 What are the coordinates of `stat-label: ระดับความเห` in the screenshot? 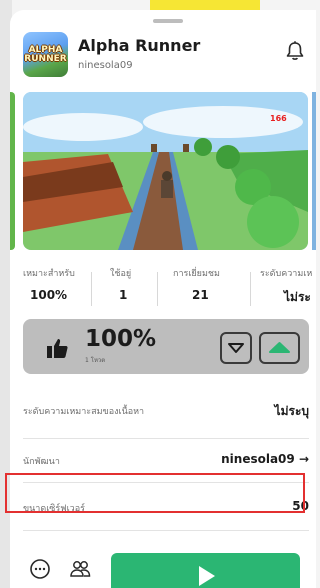 It's located at (286, 274).